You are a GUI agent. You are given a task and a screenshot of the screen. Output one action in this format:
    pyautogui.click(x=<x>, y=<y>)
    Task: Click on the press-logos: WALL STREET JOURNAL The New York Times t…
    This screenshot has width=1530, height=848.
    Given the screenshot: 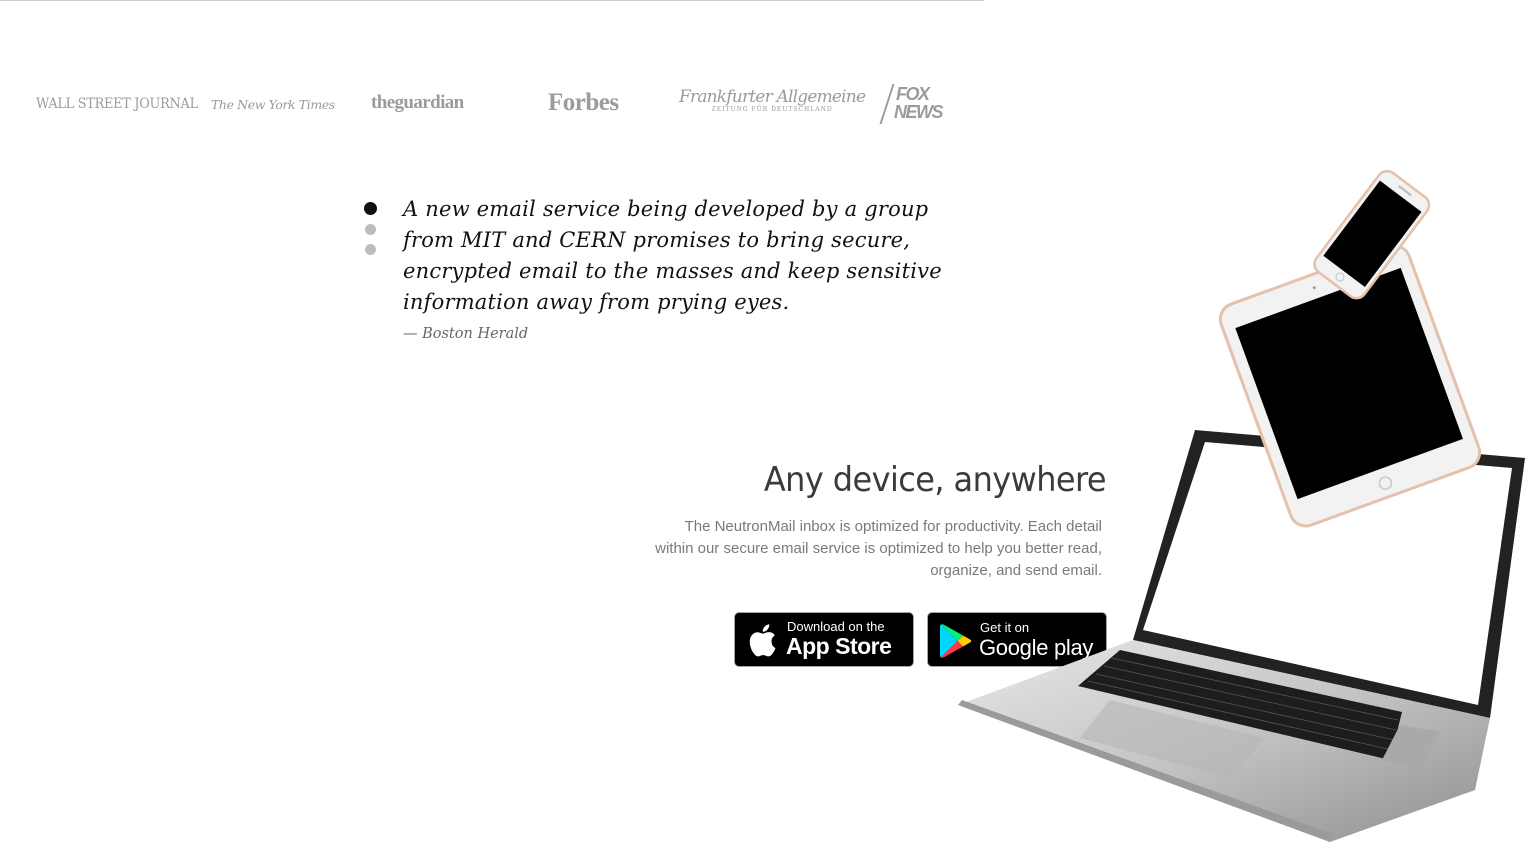 What is the action you would take?
    pyautogui.click(x=490, y=103)
    